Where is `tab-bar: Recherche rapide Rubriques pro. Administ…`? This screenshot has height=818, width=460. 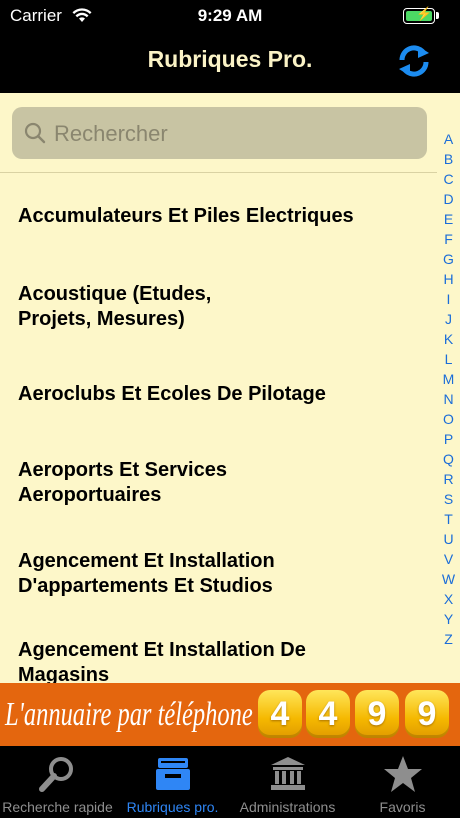
tab-bar: Recherche rapide Rubriques pro. Administ… is located at coordinates (230, 782).